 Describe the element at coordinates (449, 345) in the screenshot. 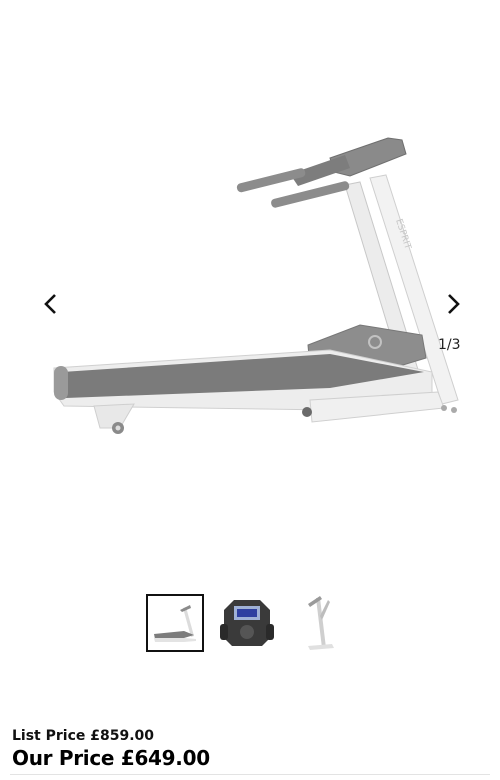

I see `image-counter: 1/3` at that location.